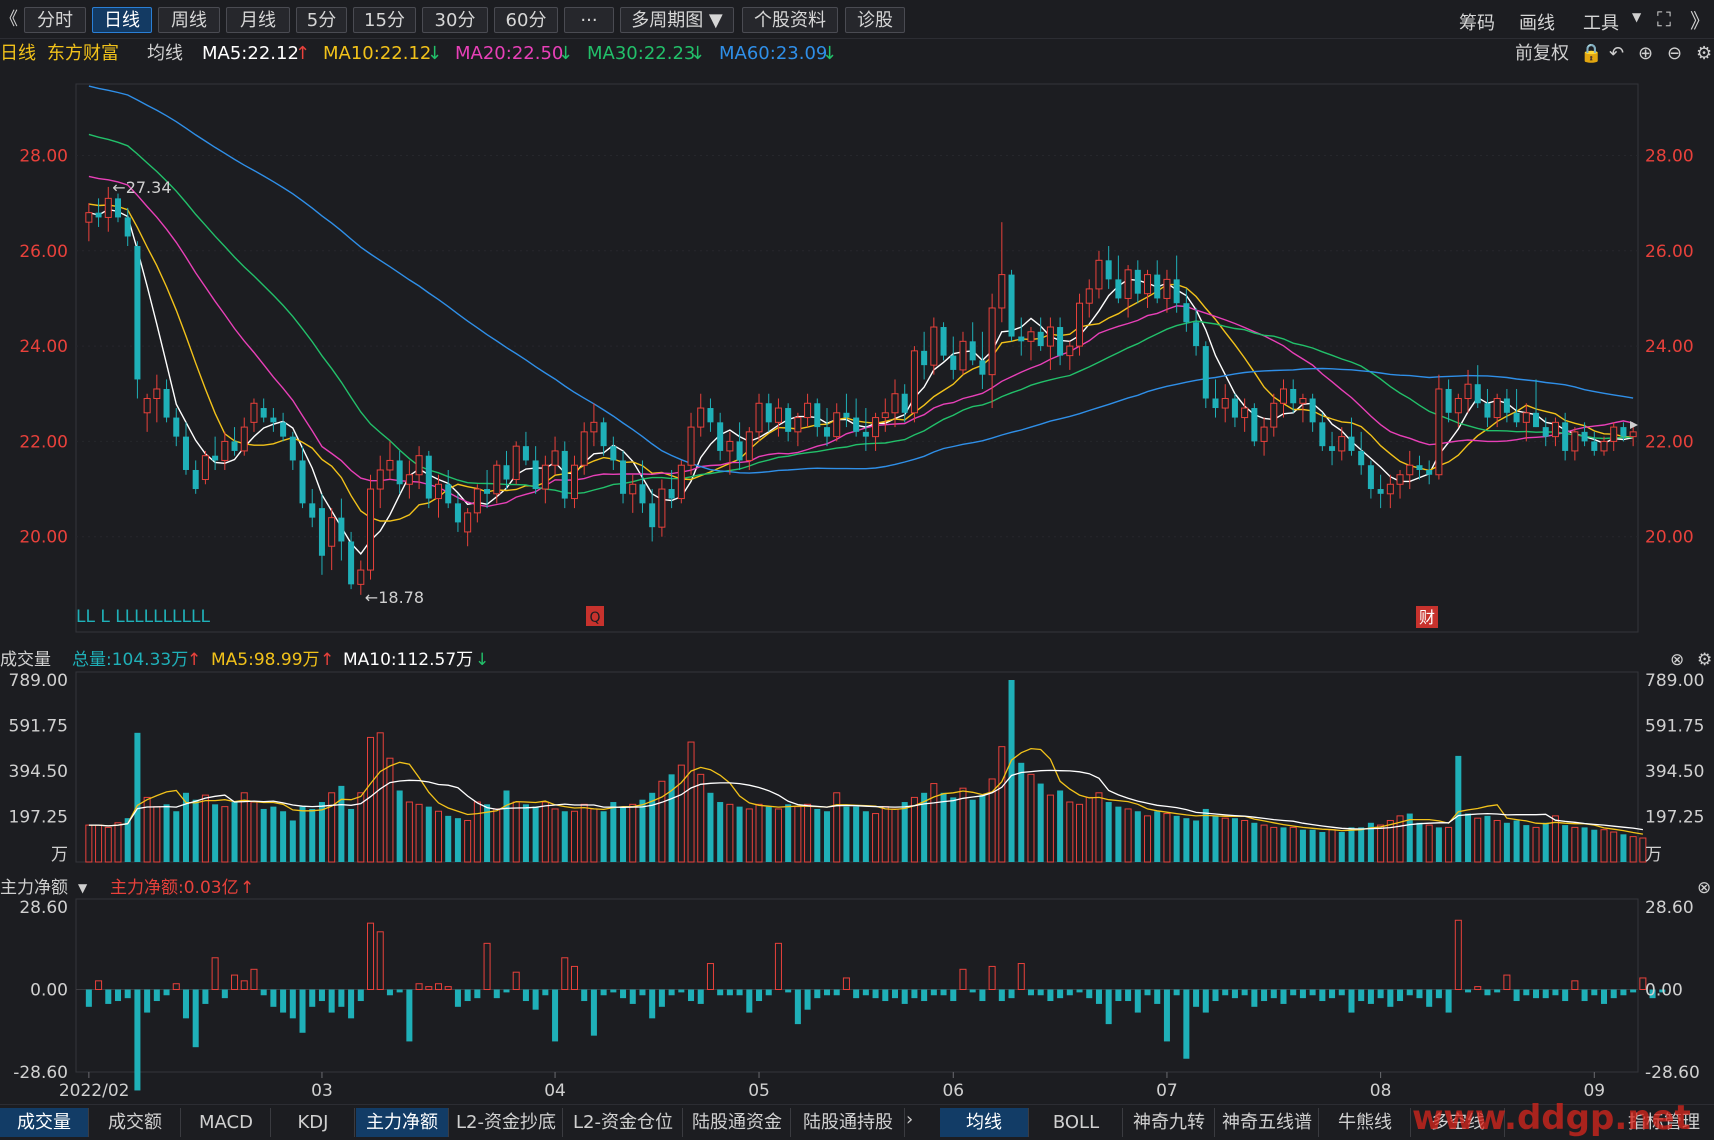 Image resolution: width=1714 pixels, height=1140 pixels. What do you see at coordinates (848, 1122) in the screenshot?
I see `indicator-tab-8: 陆股通持股` at bounding box center [848, 1122].